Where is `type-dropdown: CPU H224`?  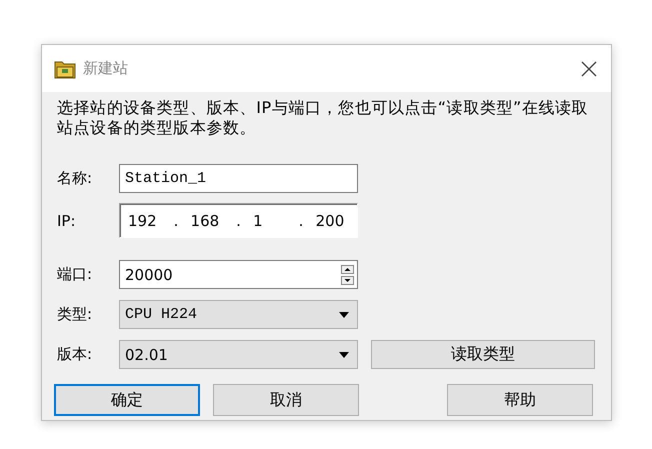 type-dropdown: CPU H224 is located at coordinates (238, 314).